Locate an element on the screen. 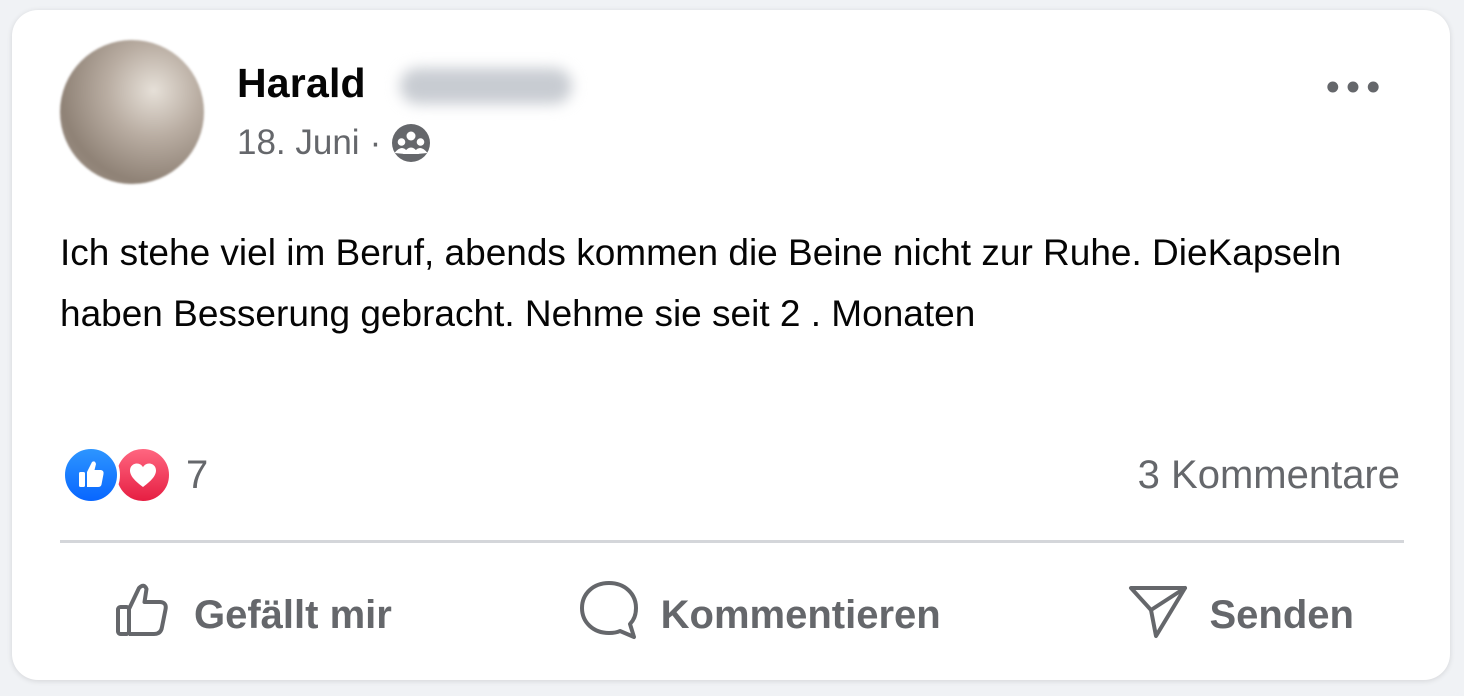 Image resolution: width=1464 pixels, height=696 pixels. like-button-label: Gefällt mir is located at coordinates (293, 614).